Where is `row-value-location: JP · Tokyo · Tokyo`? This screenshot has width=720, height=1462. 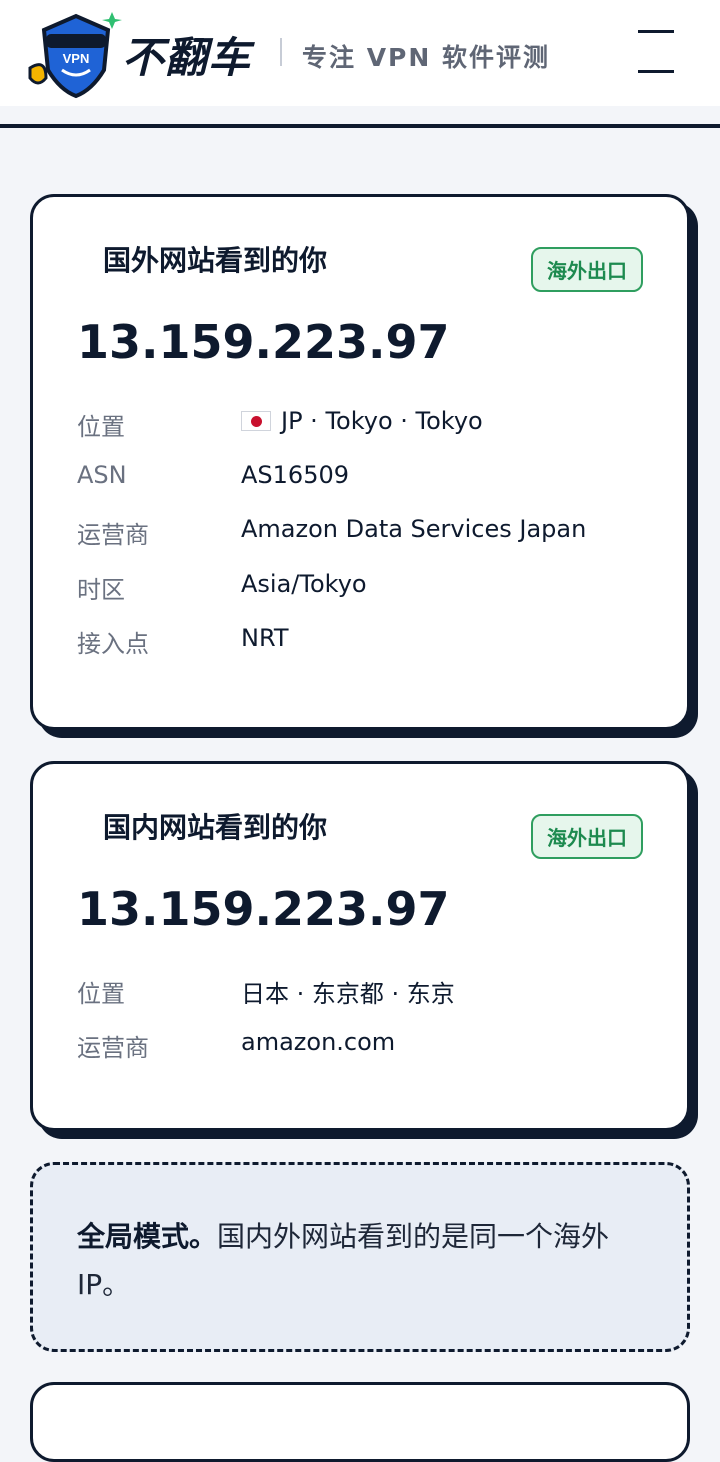 row-value-location: JP · Tokyo · Tokyo is located at coordinates (362, 421).